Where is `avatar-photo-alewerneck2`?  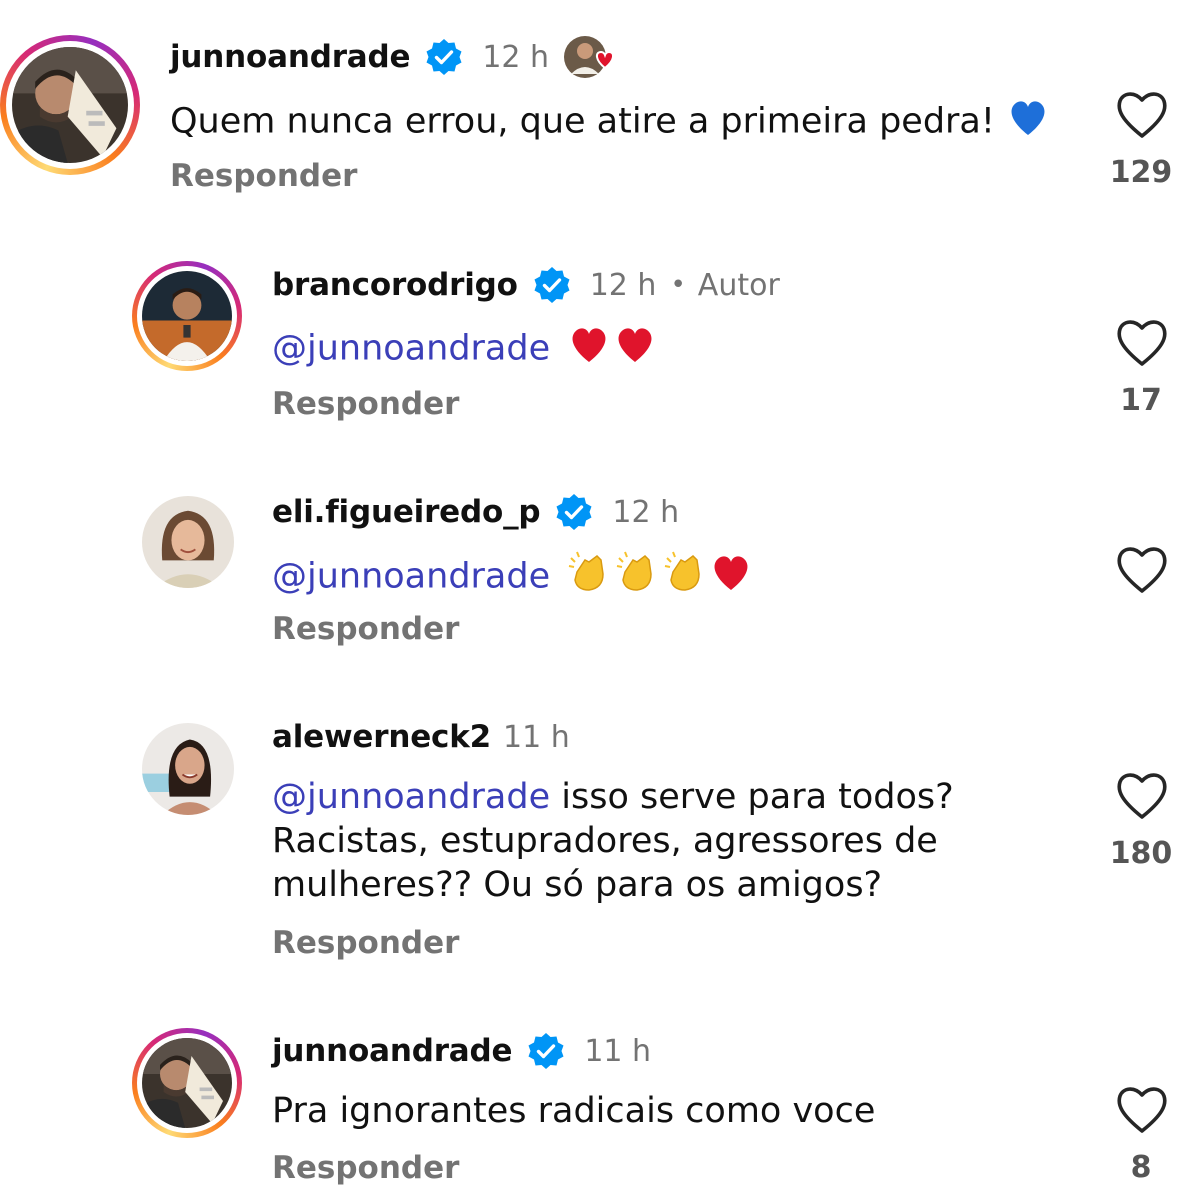
avatar-photo-alewerneck2 is located at coordinates (188, 769).